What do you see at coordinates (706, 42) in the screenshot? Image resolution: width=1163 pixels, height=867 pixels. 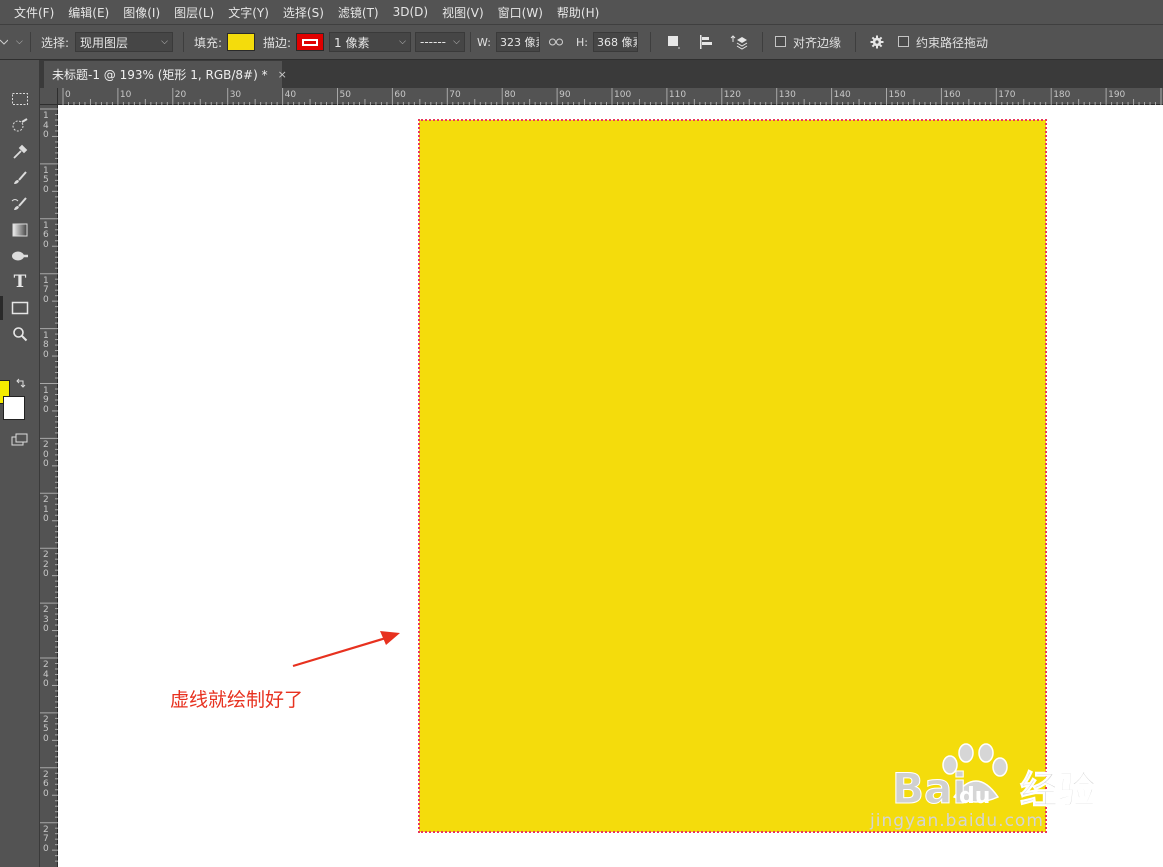 I see `path-alignment-icon` at bounding box center [706, 42].